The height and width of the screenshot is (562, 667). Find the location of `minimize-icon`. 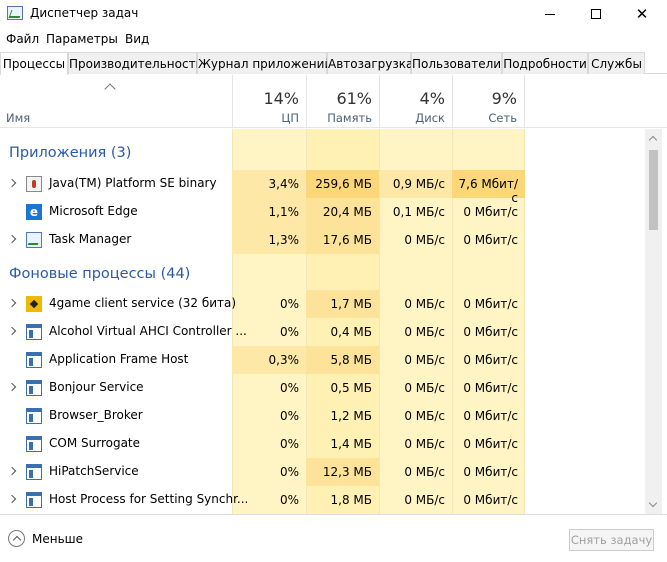

minimize-icon is located at coordinates (550, 14).